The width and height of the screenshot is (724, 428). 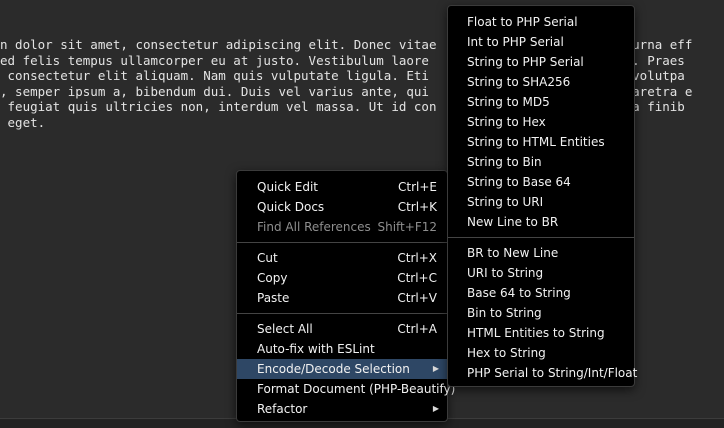 I want to click on menu-item-format-document: Format Document (PHP-Beautify), so click(x=346, y=389).